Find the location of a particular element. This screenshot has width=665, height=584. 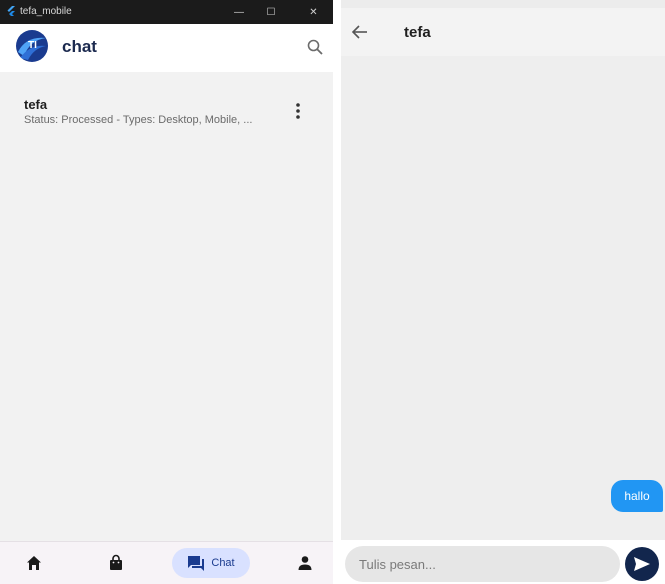

app-logo: TI is located at coordinates (32, 46).